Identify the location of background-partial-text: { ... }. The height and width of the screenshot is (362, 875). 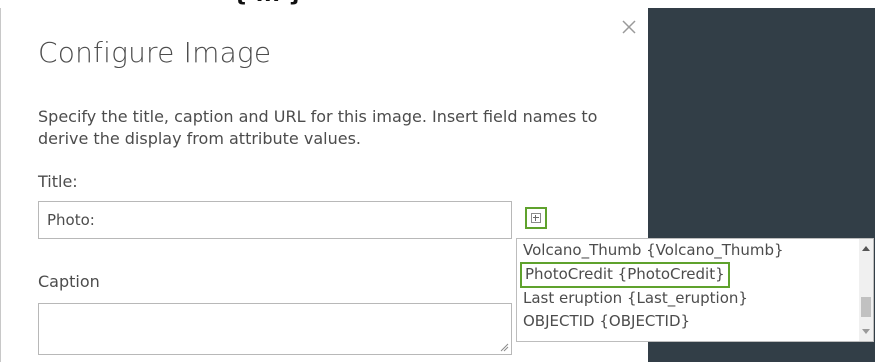
(268, 3).